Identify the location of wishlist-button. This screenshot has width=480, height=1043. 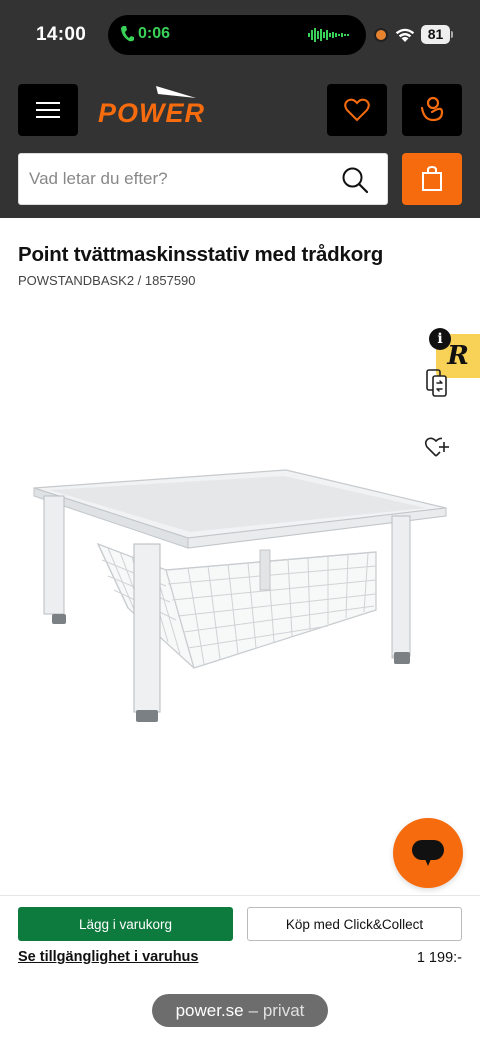
(357, 110).